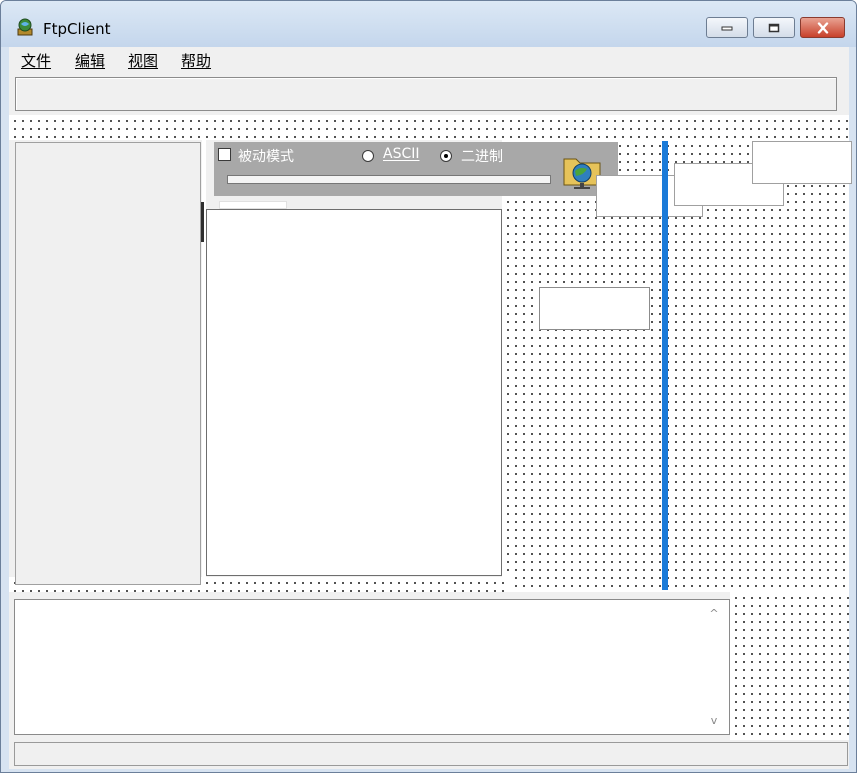 The width and height of the screenshot is (857, 773). Describe the element at coordinates (389, 179) in the screenshot. I see `transfer-progress-bar` at that location.